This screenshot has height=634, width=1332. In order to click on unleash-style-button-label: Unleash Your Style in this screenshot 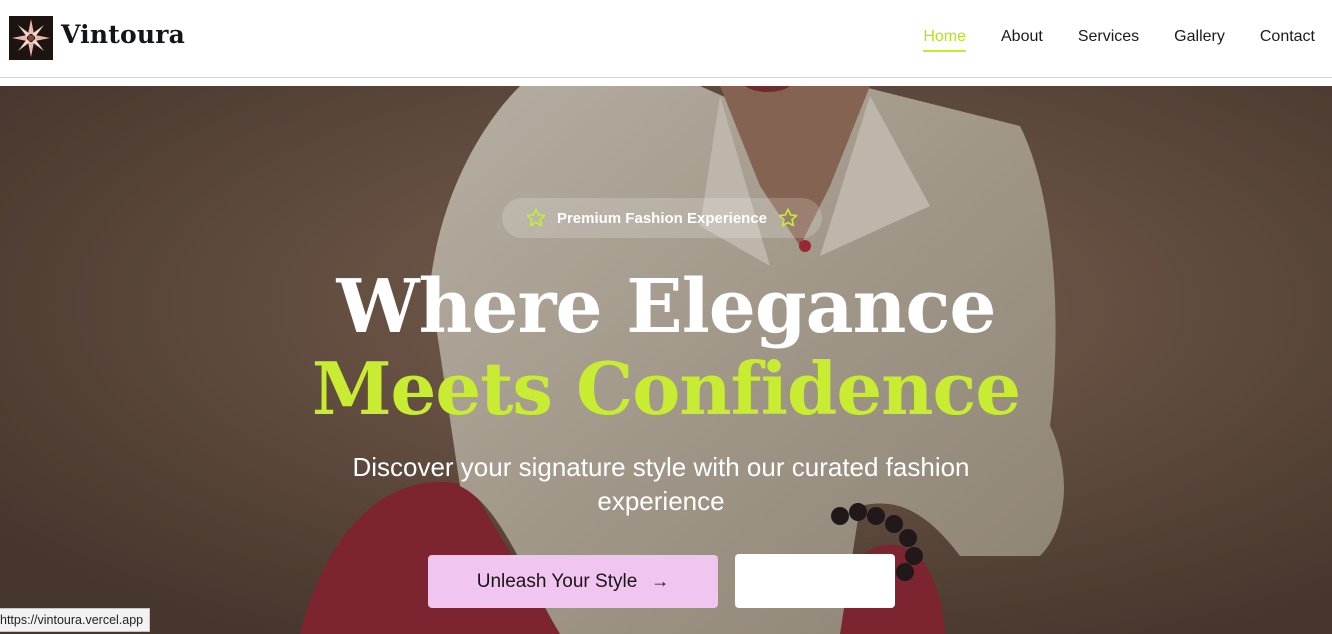, I will do `click(557, 581)`.